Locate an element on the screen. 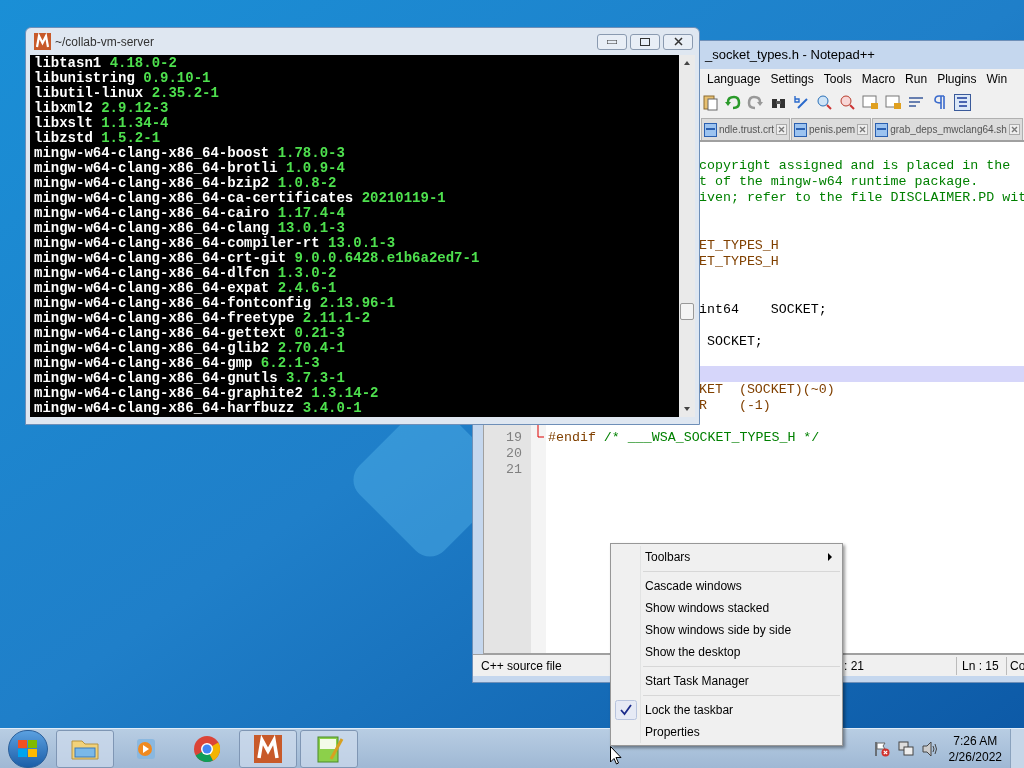 The height and width of the screenshot is (768, 1024). line-number: 20 is located at coordinates (513, 454).